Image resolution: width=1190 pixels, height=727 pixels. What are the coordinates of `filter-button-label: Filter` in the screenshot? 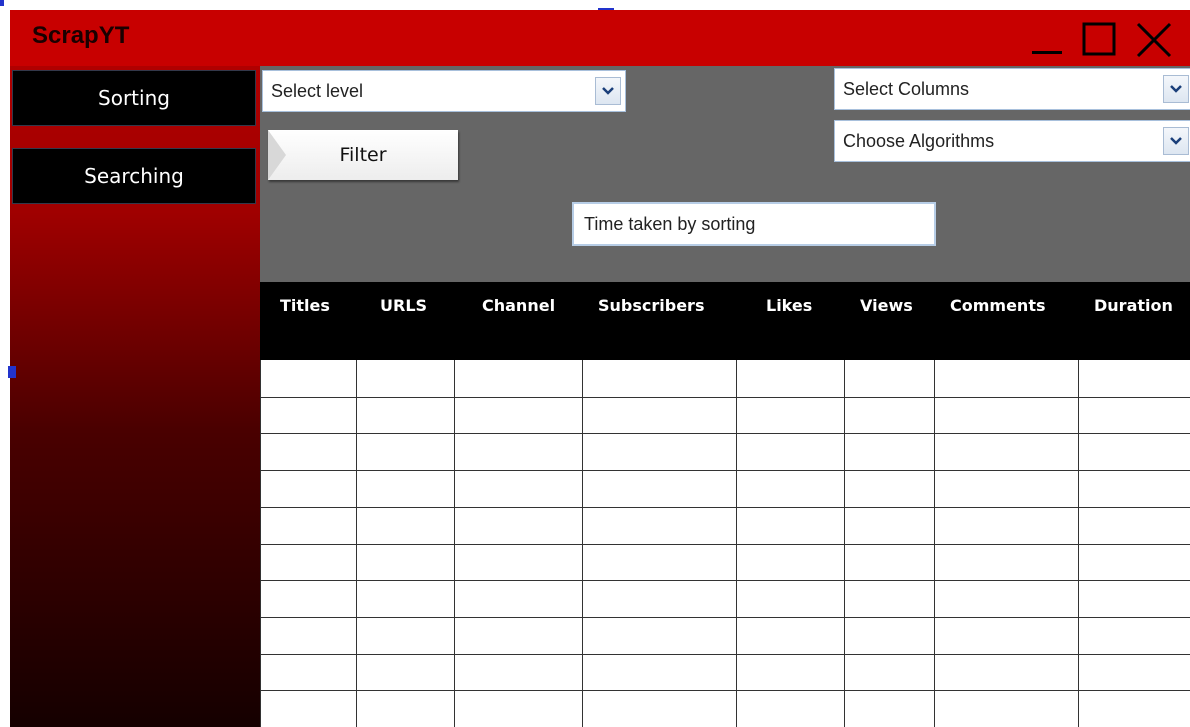 It's located at (363, 155).